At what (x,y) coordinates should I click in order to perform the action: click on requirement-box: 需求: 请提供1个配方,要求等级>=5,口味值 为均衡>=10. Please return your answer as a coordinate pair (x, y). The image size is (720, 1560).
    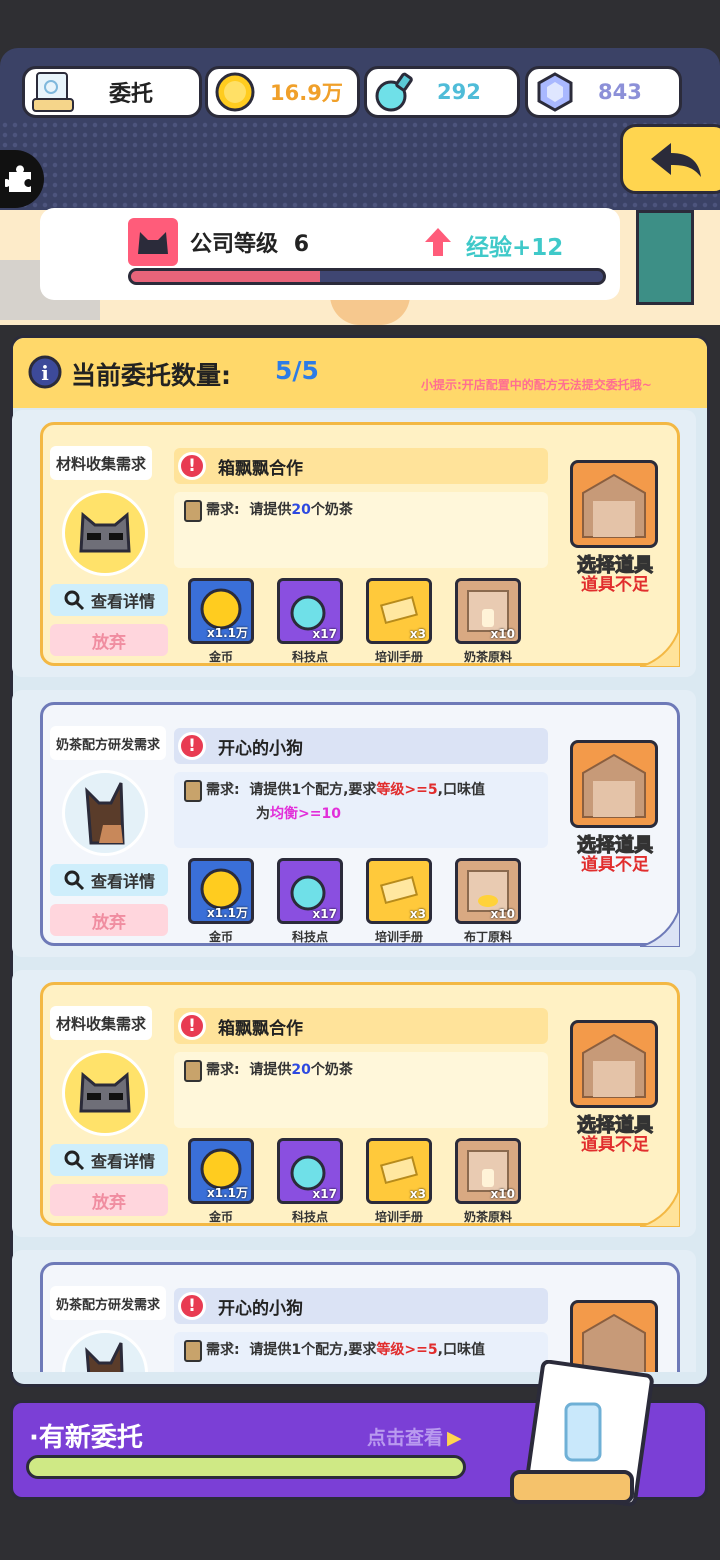
    Looking at the image, I should click on (361, 810).